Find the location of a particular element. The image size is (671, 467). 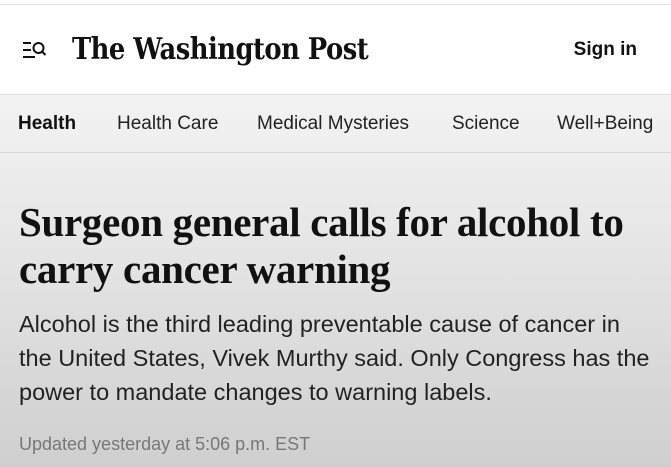

article-timestamp: Updated yesterday at 5:06 p.m. EST is located at coordinates (165, 444).